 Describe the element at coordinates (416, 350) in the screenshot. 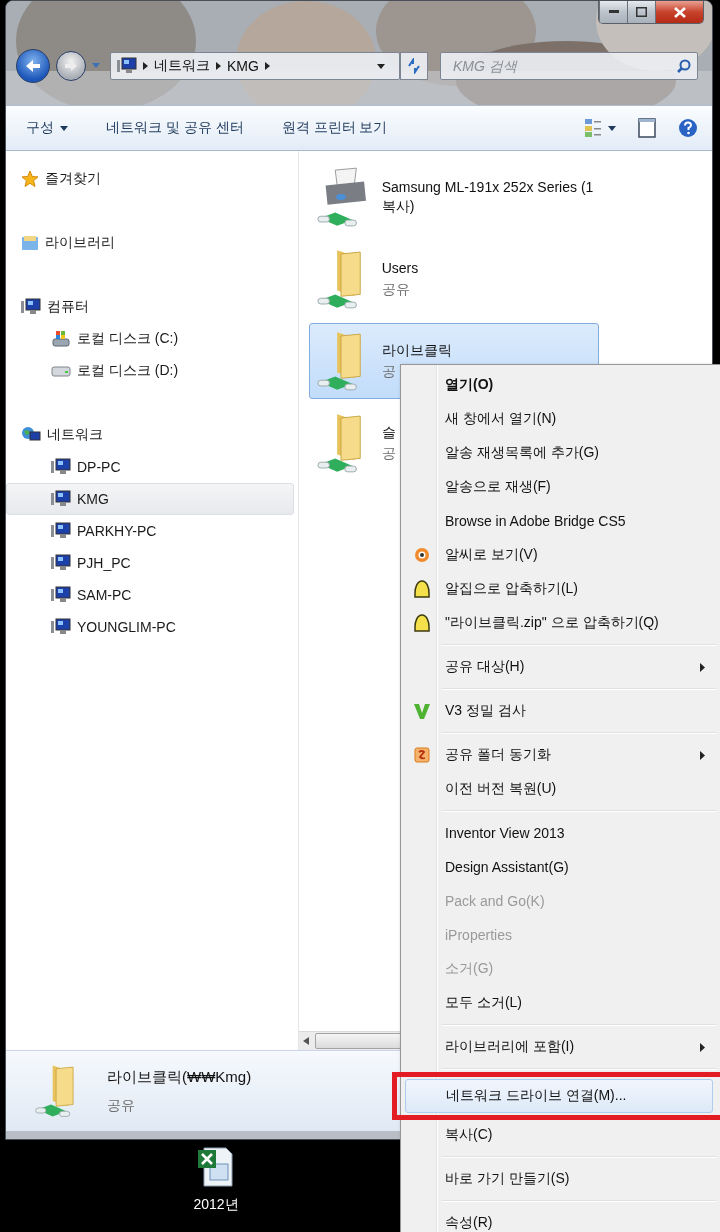

I see `file-name: 라이브클릭` at that location.